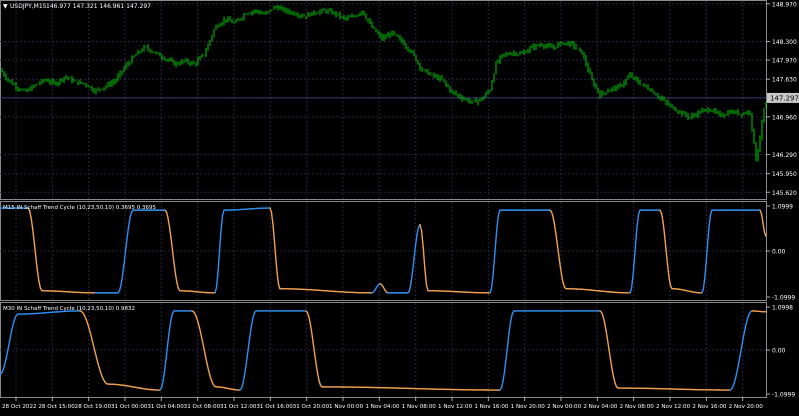  Describe the element at coordinates (784, 80) in the screenshot. I see `price-tick-label: 147.630` at that location.